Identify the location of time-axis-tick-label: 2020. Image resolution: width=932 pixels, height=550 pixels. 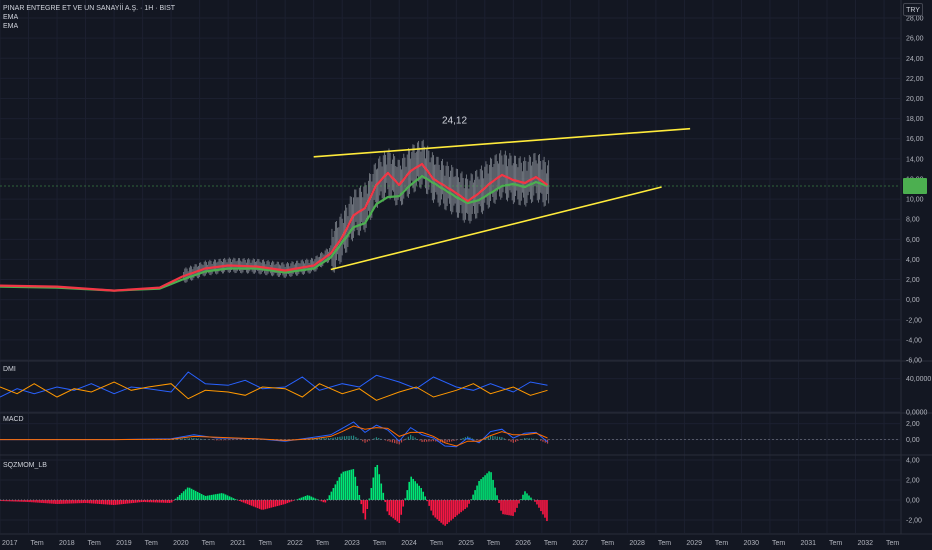
(181, 543).